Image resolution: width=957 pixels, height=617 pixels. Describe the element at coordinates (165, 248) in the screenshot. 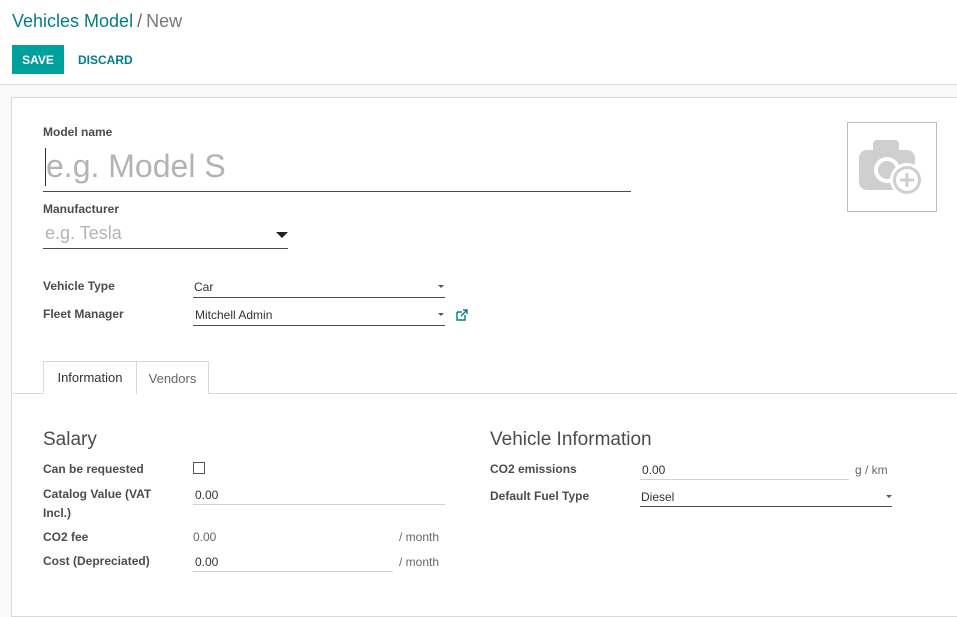

I see `manufacturer-underline` at that location.